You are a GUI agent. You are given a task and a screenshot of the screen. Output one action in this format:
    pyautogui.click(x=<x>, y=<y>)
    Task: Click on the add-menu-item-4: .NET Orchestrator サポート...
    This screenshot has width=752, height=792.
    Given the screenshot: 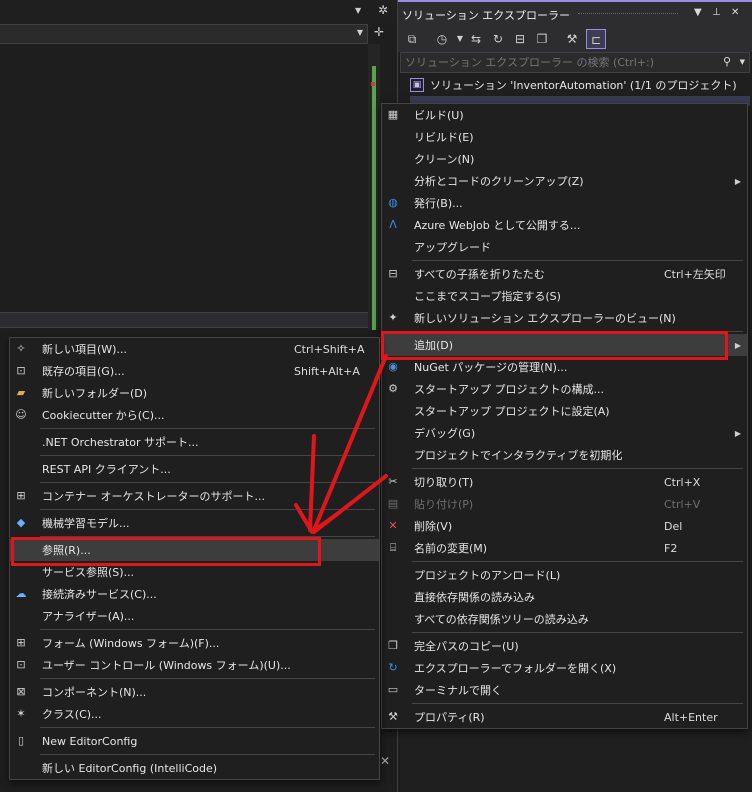 What is the action you would take?
    pyautogui.click(x=194, y=442)
    